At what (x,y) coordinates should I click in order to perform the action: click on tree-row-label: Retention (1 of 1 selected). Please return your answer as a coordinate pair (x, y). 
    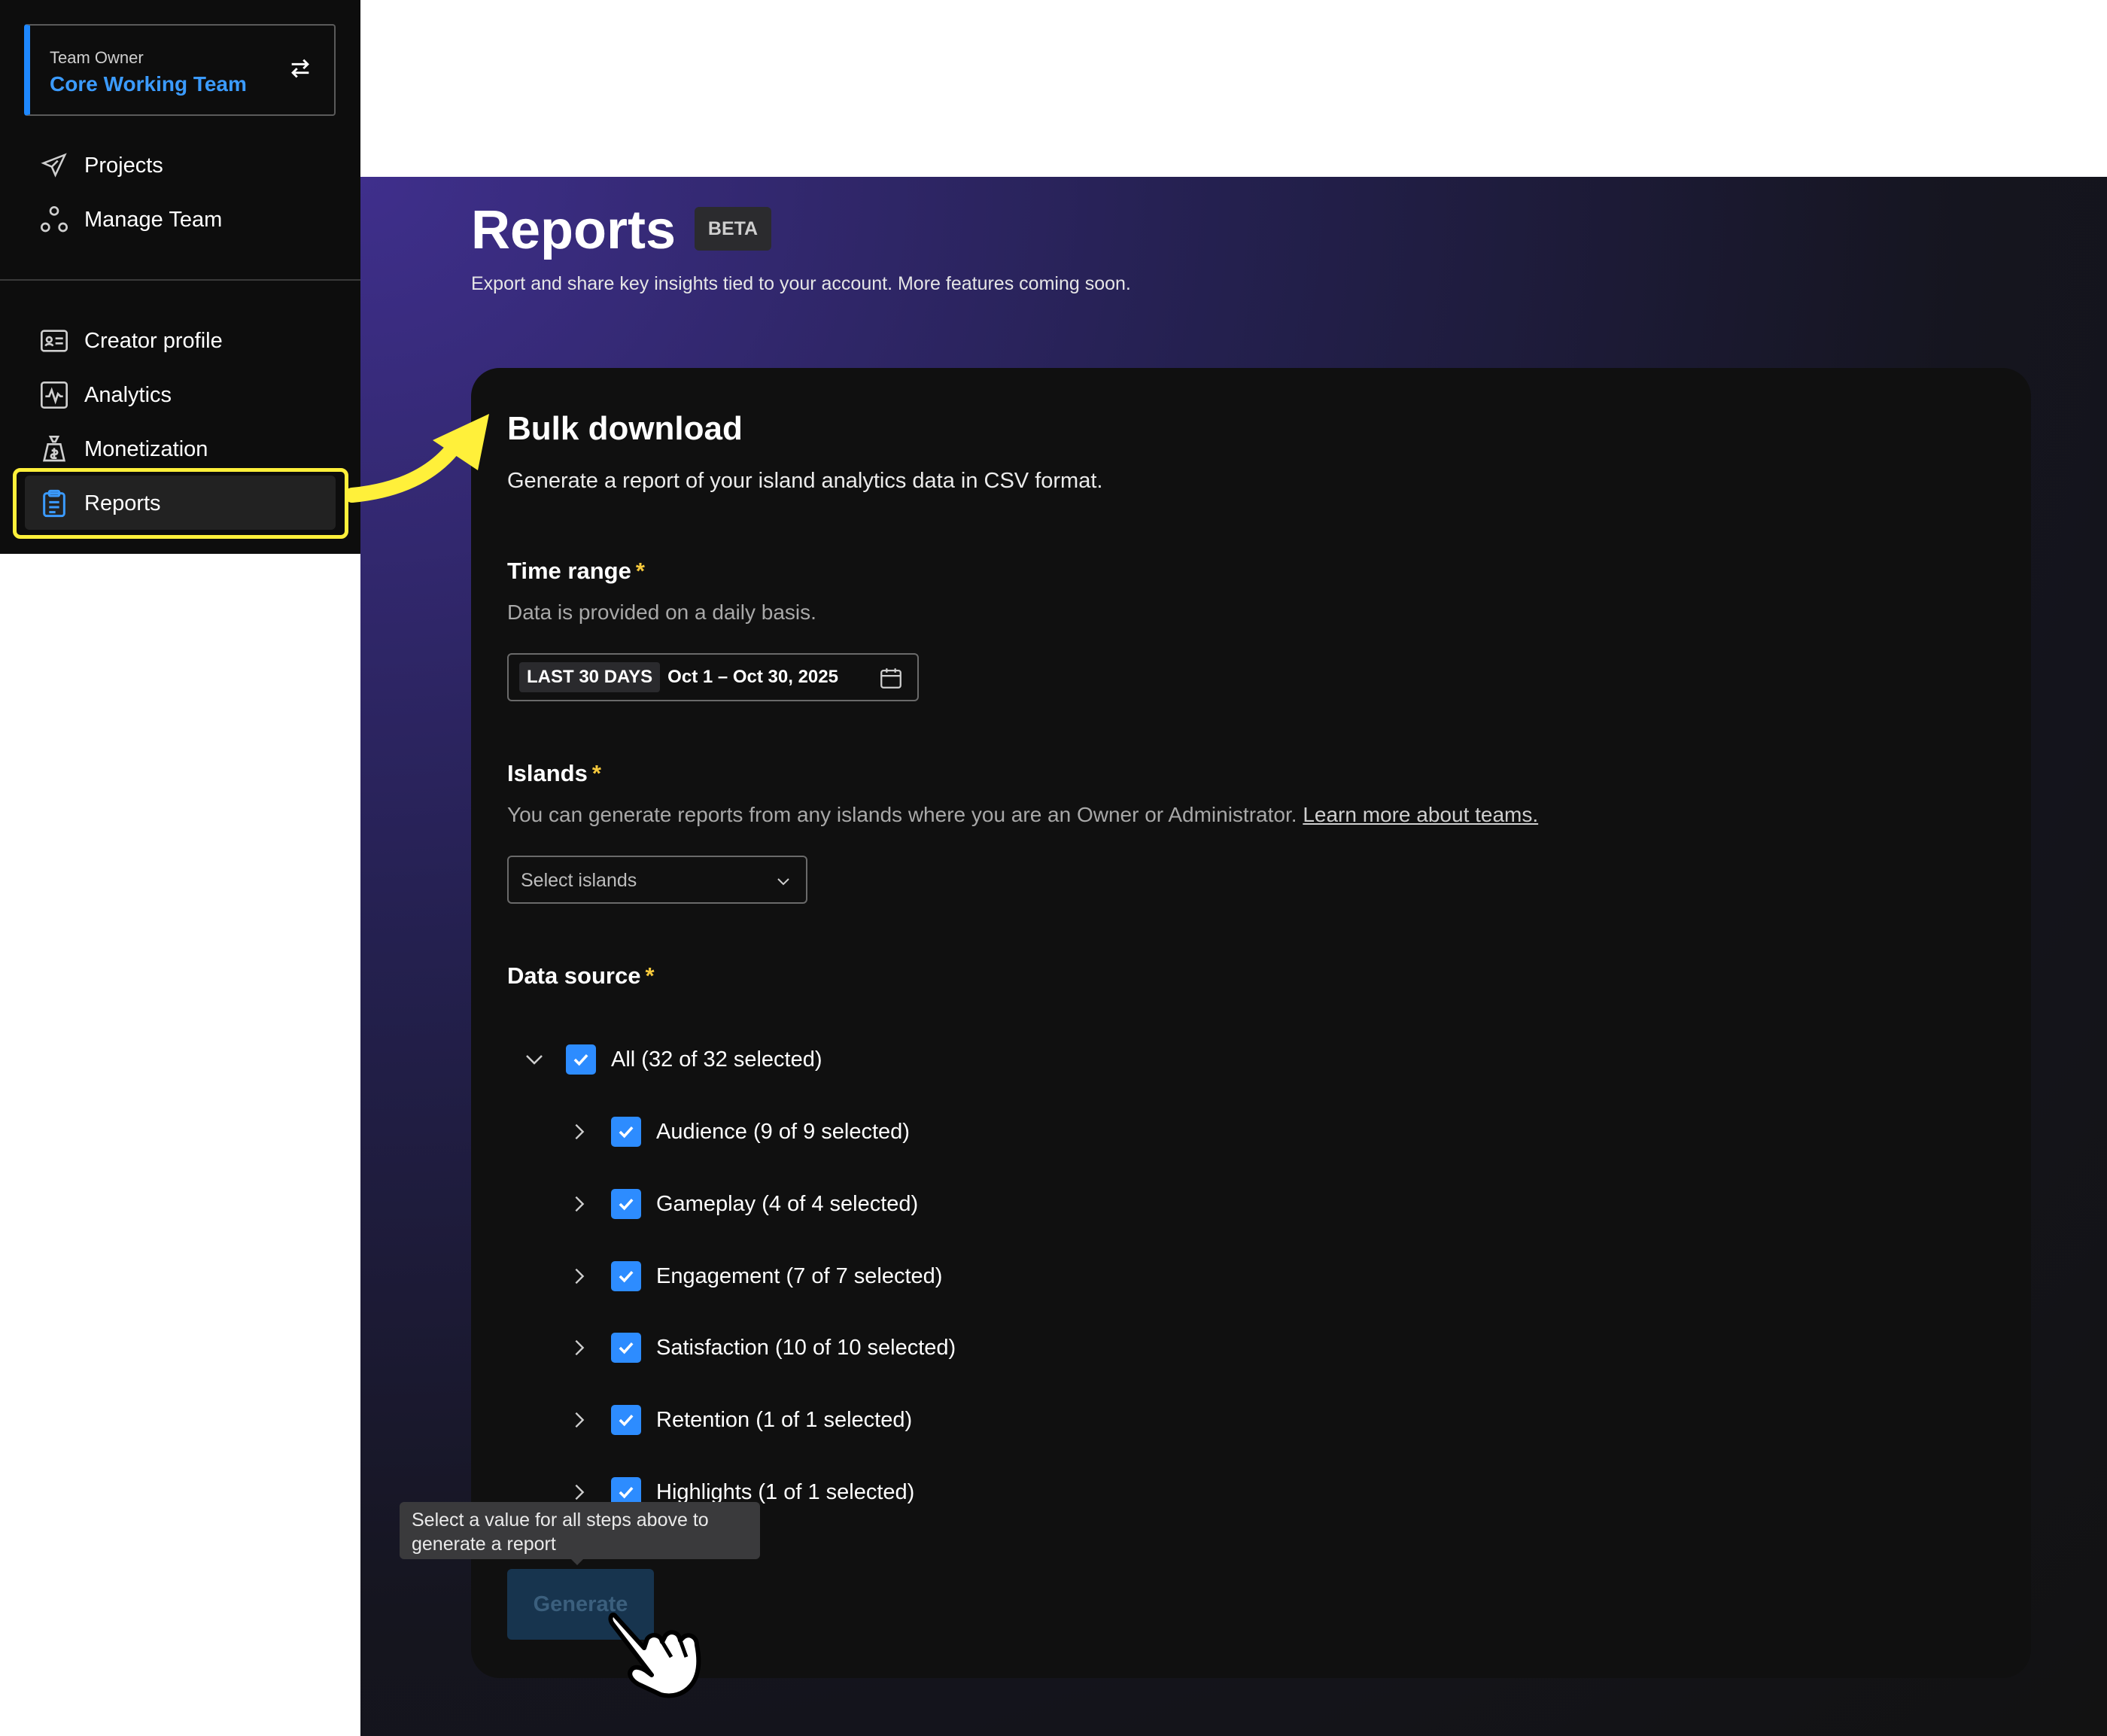
    Looking at the image, I should click on (784, 1419).